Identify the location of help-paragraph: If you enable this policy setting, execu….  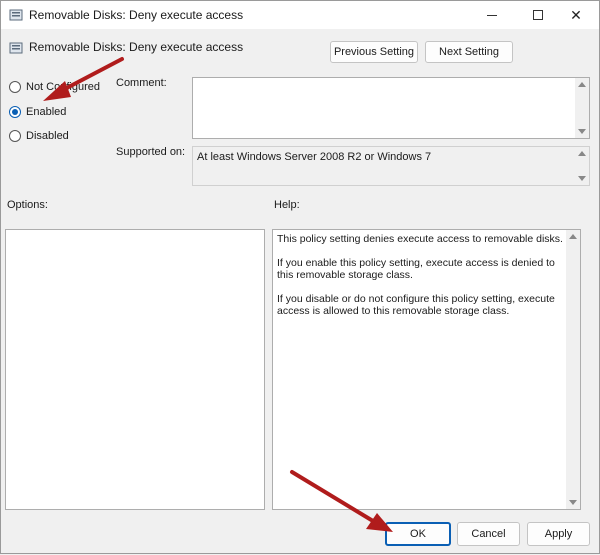
(416, 269).